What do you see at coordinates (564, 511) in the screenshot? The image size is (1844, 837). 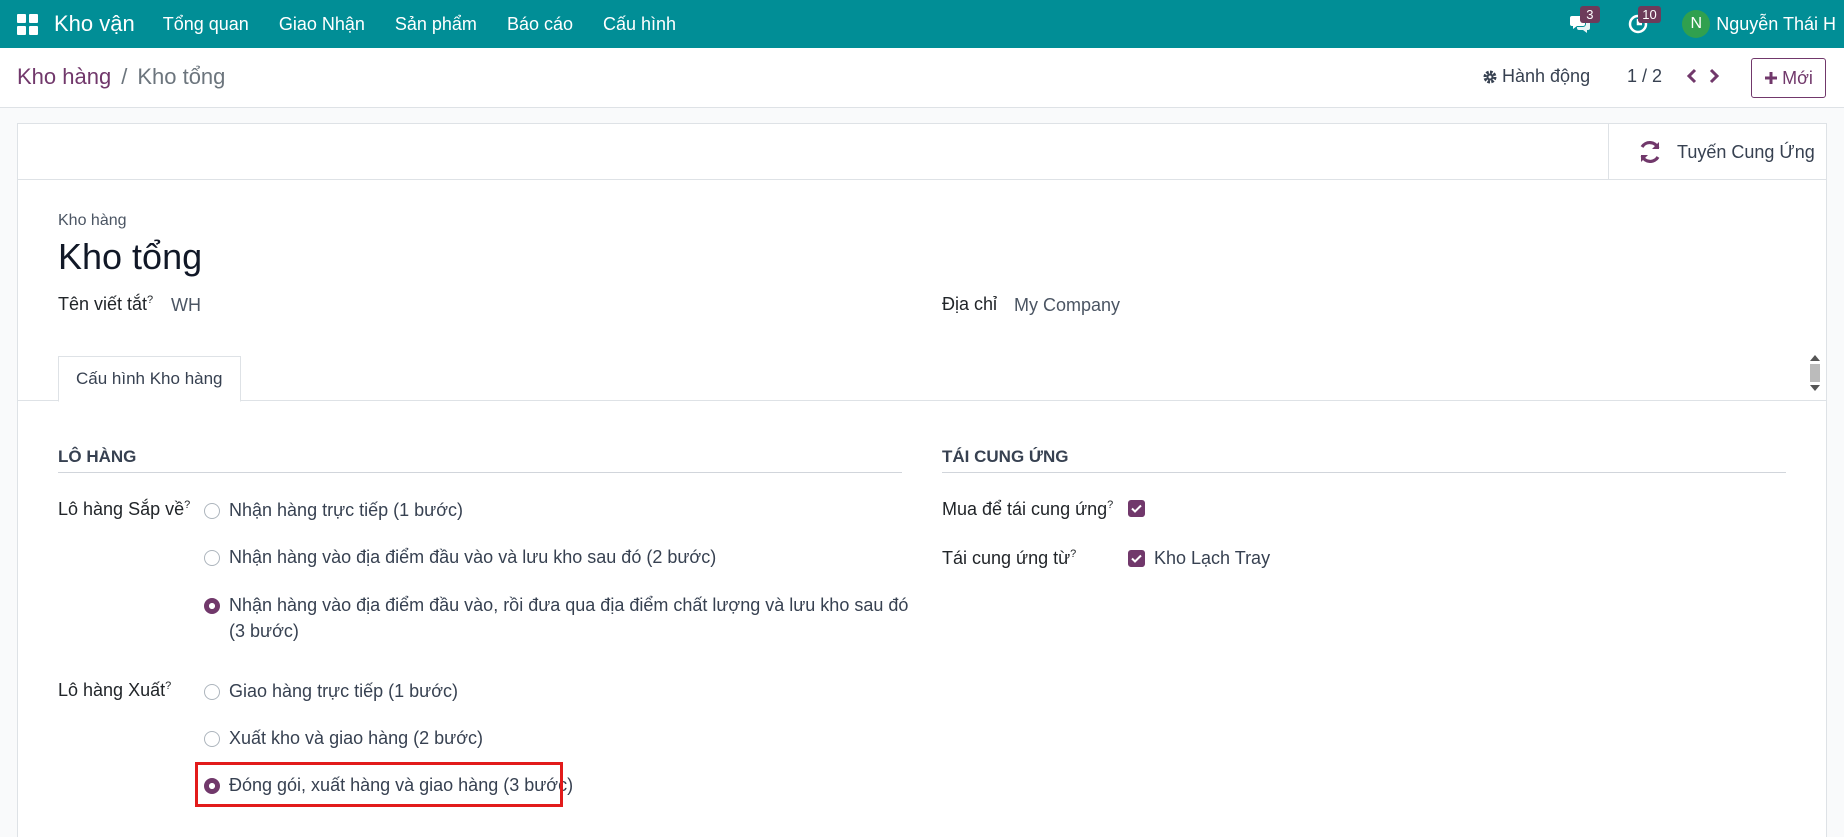 I see `incoming-option-1: Nhận hàng trực tiếp (1 bước)` at bounding box center [564, 511].